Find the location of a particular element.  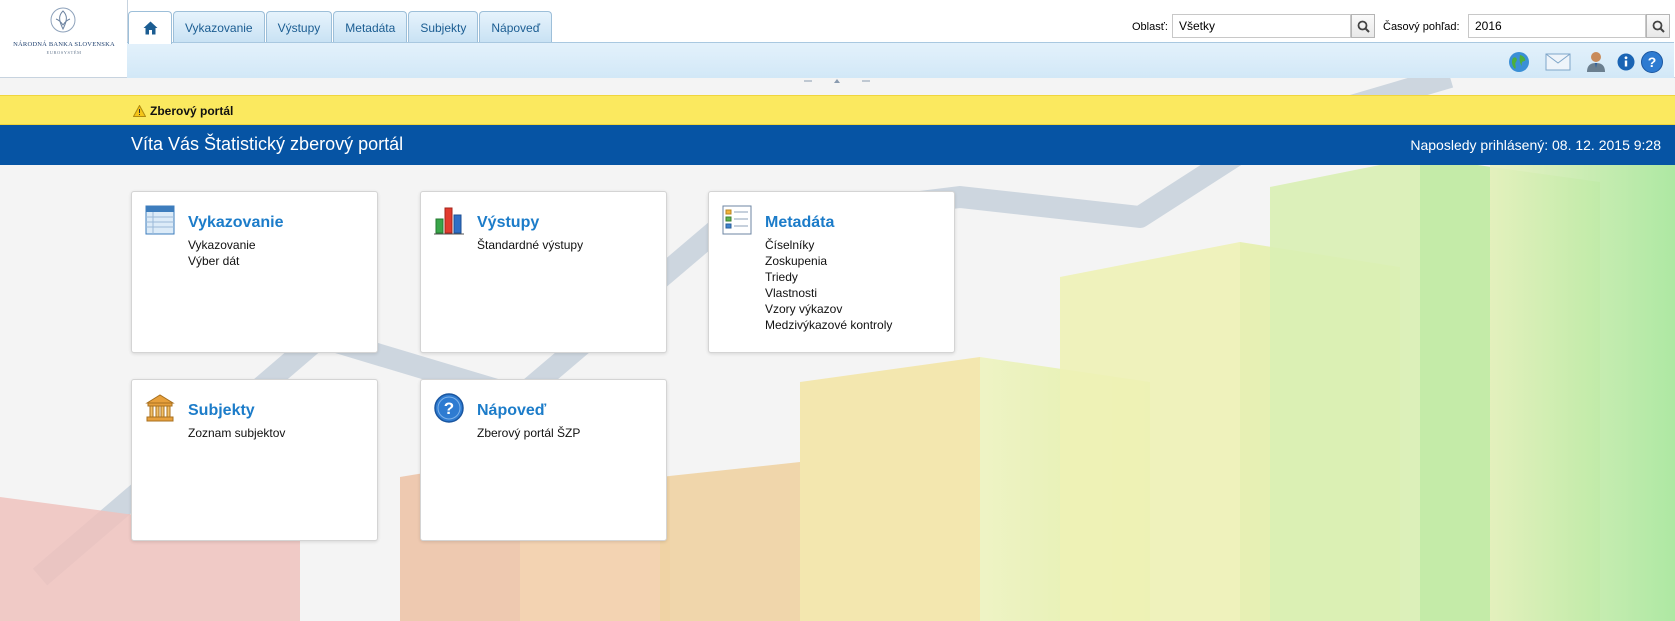

oblast-field is located at coordinates (1261, 26).